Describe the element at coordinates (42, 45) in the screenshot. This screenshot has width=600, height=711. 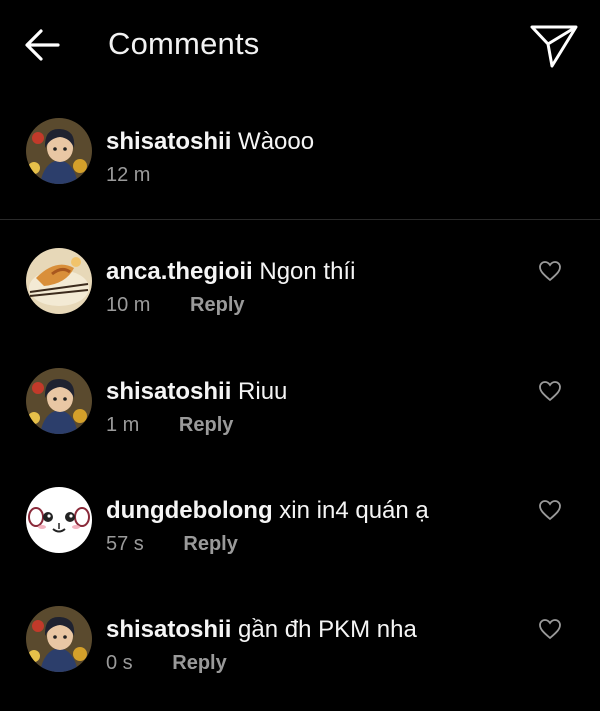
I see `arrow-left-icon` at that location.